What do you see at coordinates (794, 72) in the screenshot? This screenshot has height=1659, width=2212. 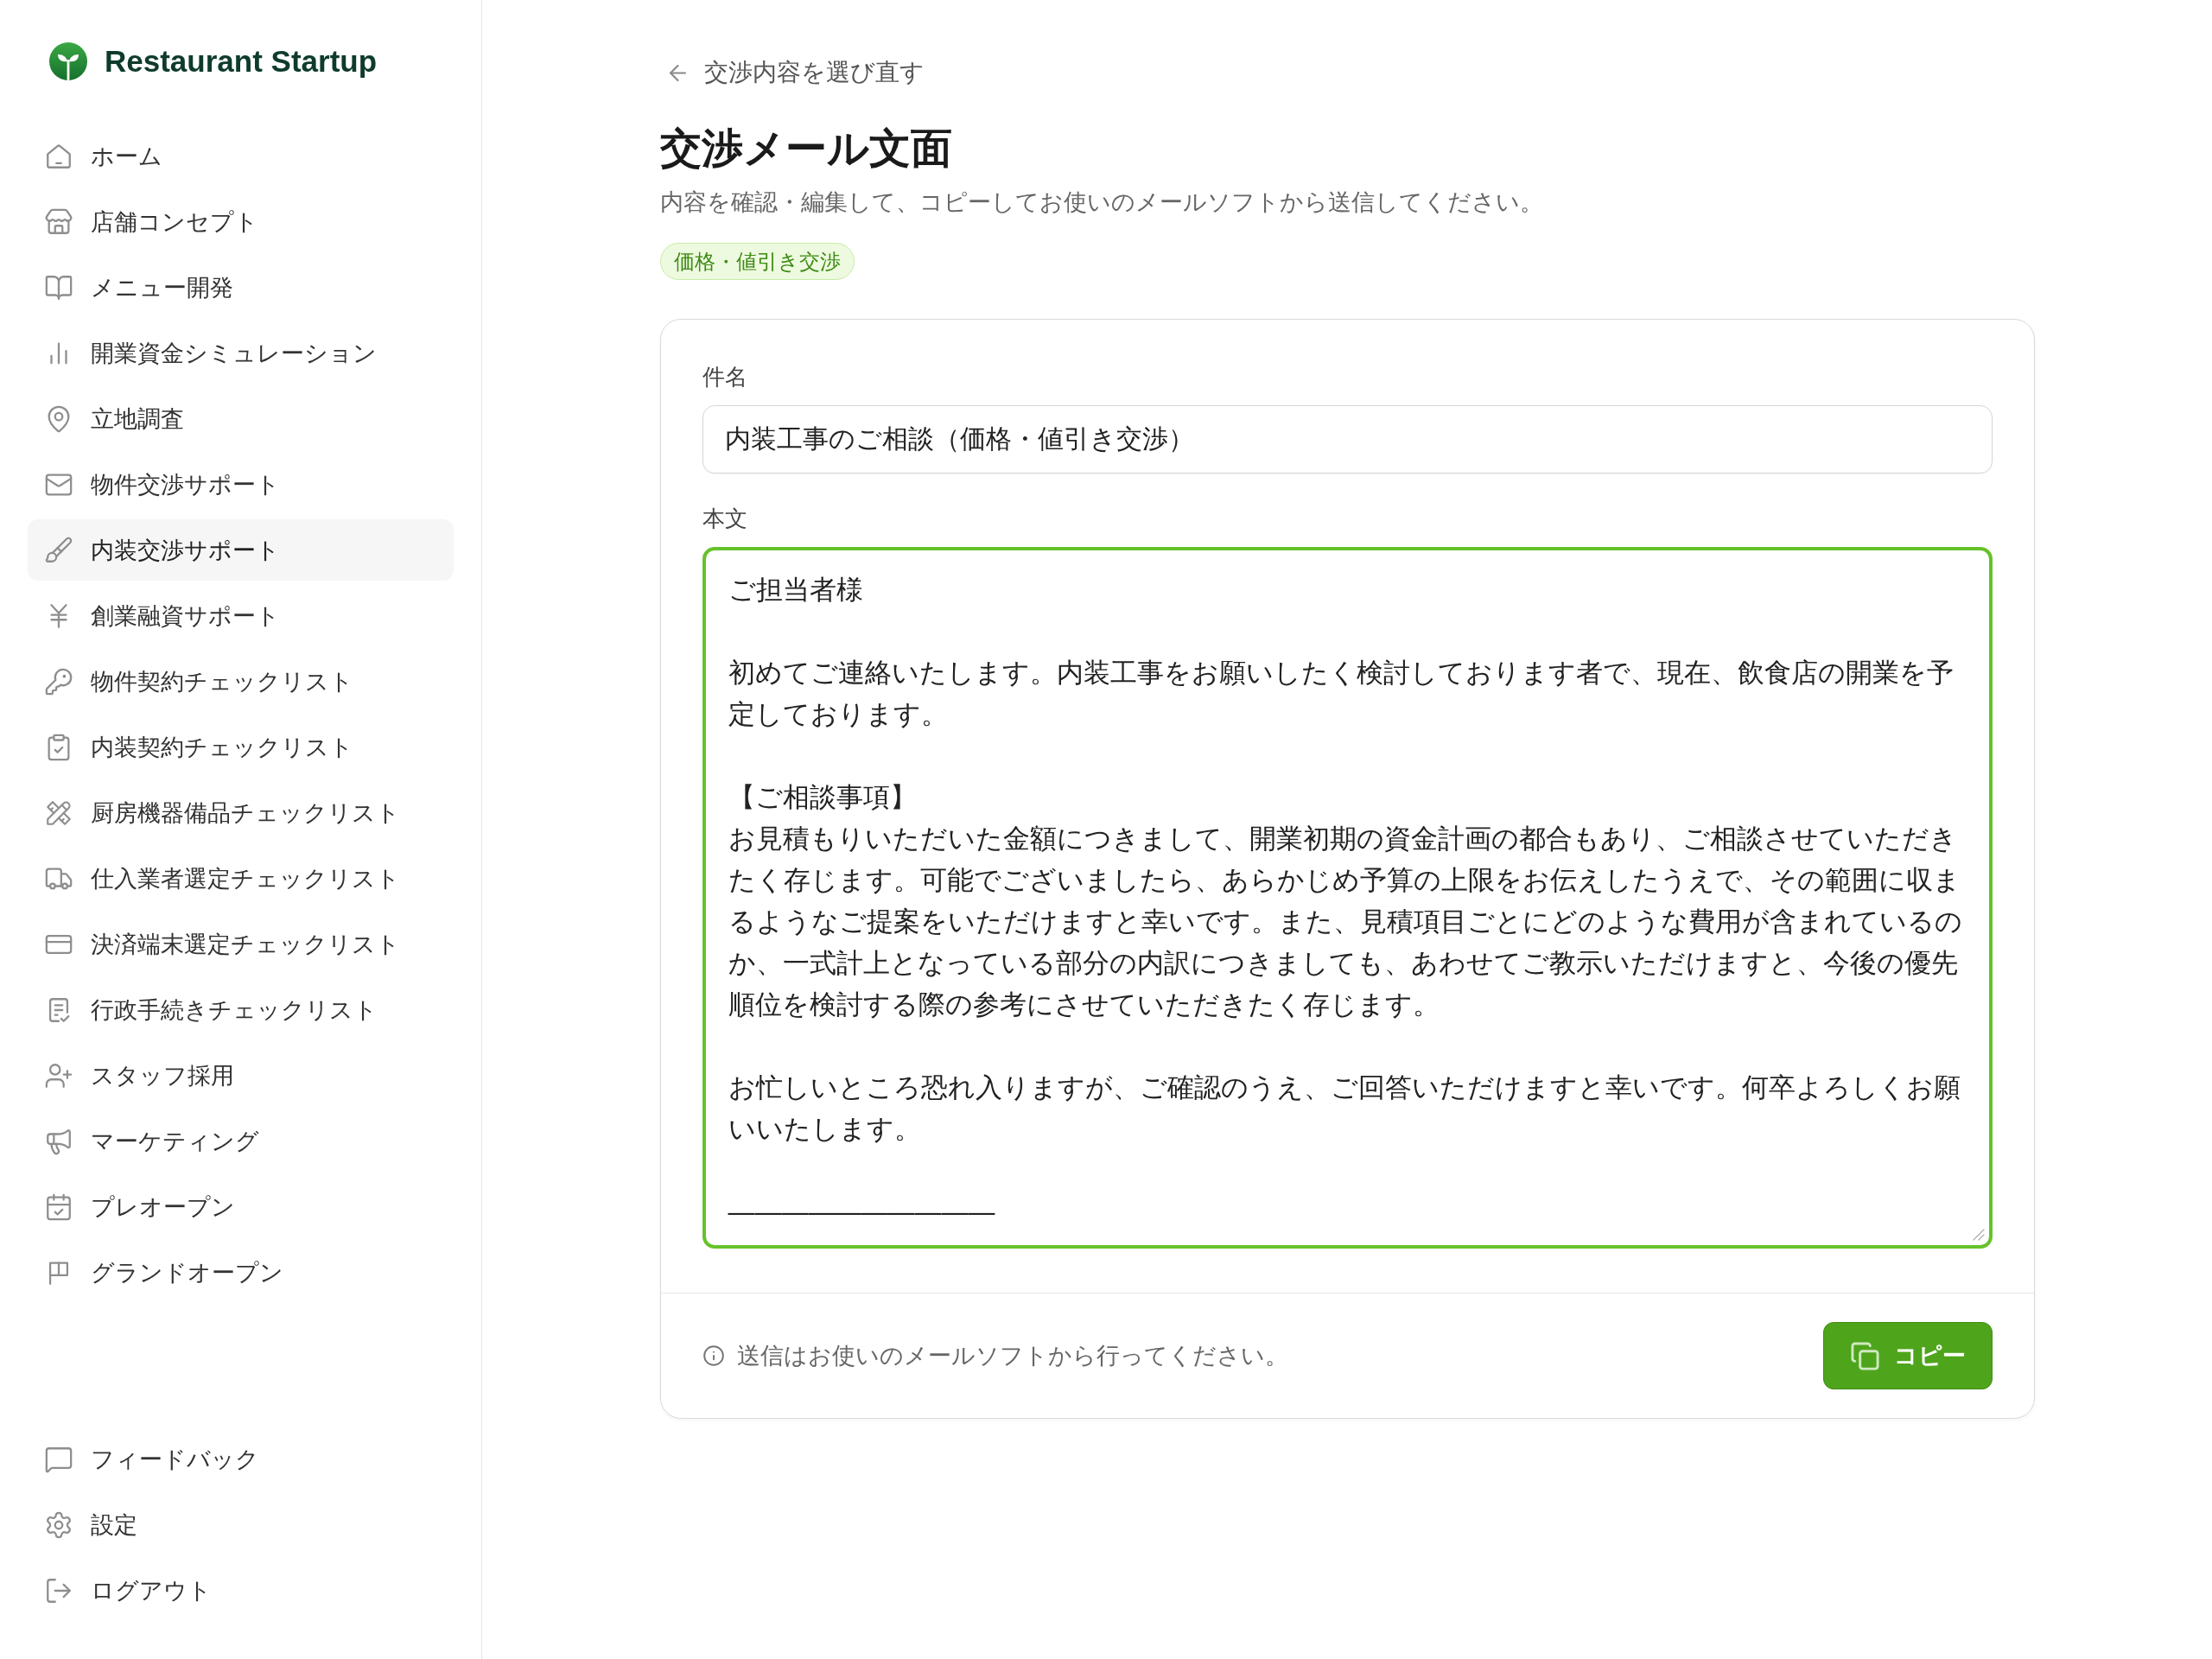 I see `back-link: 交渉内容を選び直す` at bounding box center [794, 72].